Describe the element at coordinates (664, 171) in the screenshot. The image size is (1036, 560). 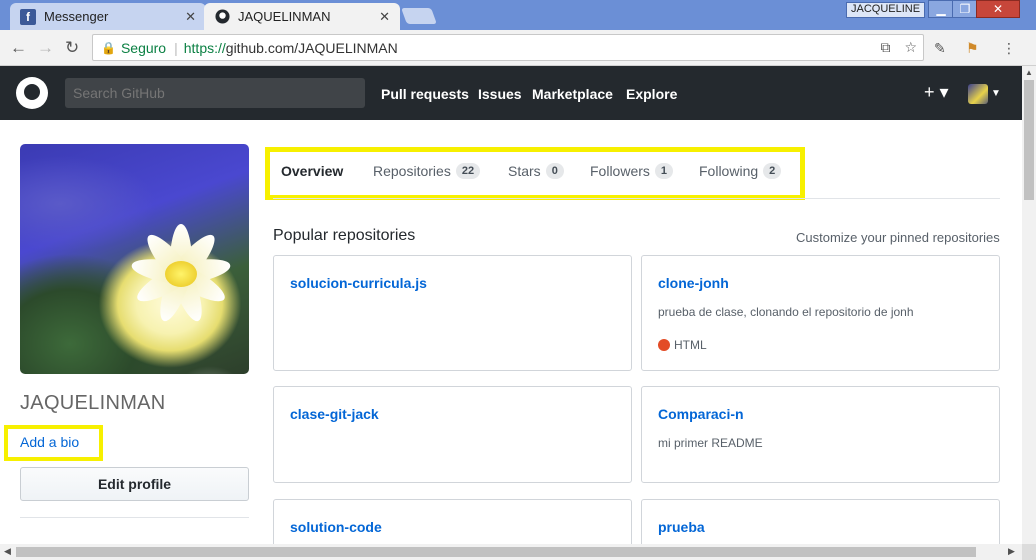
I see `tab-counter: 1` at that location.